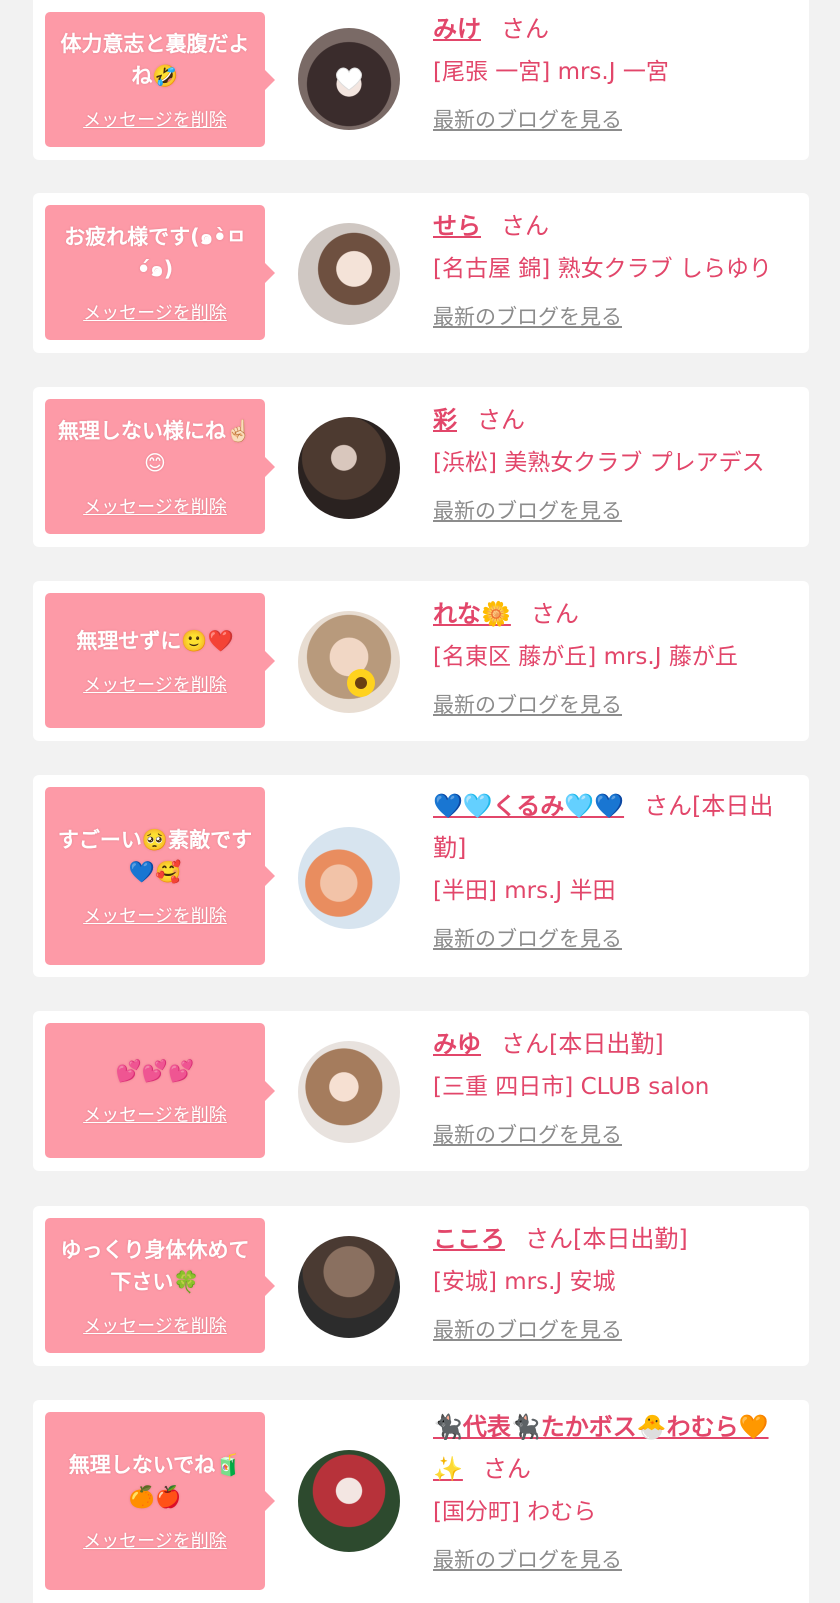 The image size is (840, 1603). Describe the element at coordinates (524, 1282) in the screenshot. I see `shop-name: [安城] mrs.J 安城` at that location.